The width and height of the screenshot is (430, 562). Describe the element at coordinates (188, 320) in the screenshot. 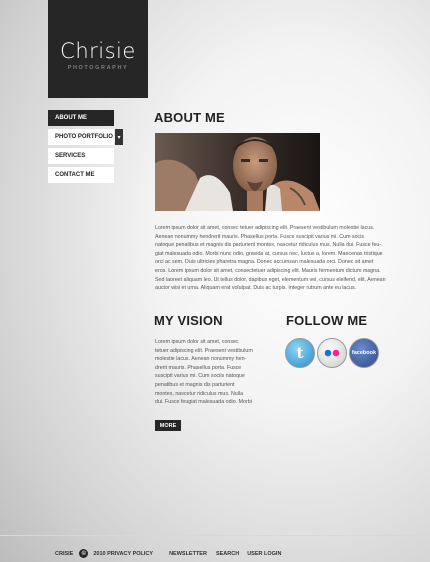

I see `vision-title: MY VISION` at that location.